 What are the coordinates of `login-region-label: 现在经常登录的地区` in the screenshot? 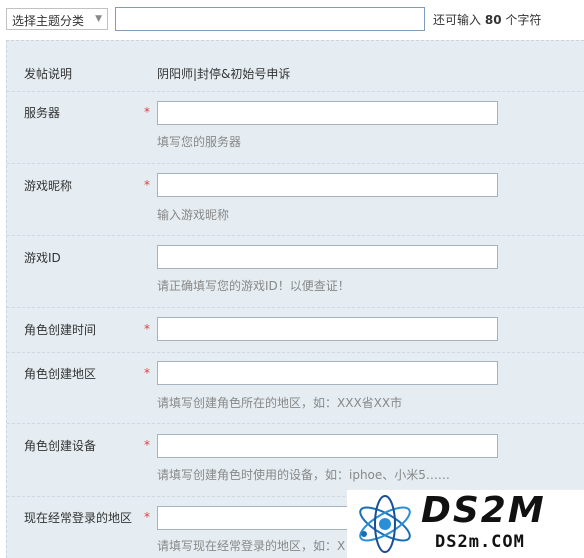 It's located at (78, 518).